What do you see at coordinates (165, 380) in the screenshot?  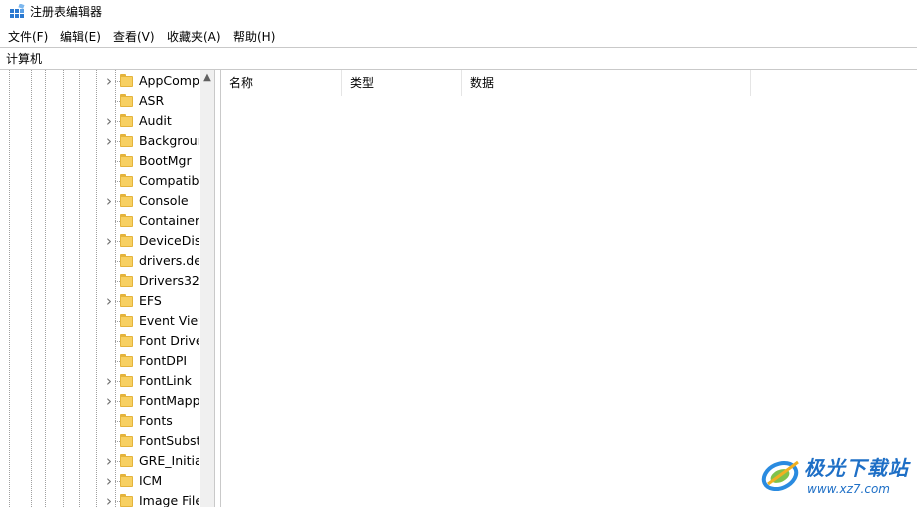 I see `tree-item-label: FontLink` at bounding box center [165, 380].